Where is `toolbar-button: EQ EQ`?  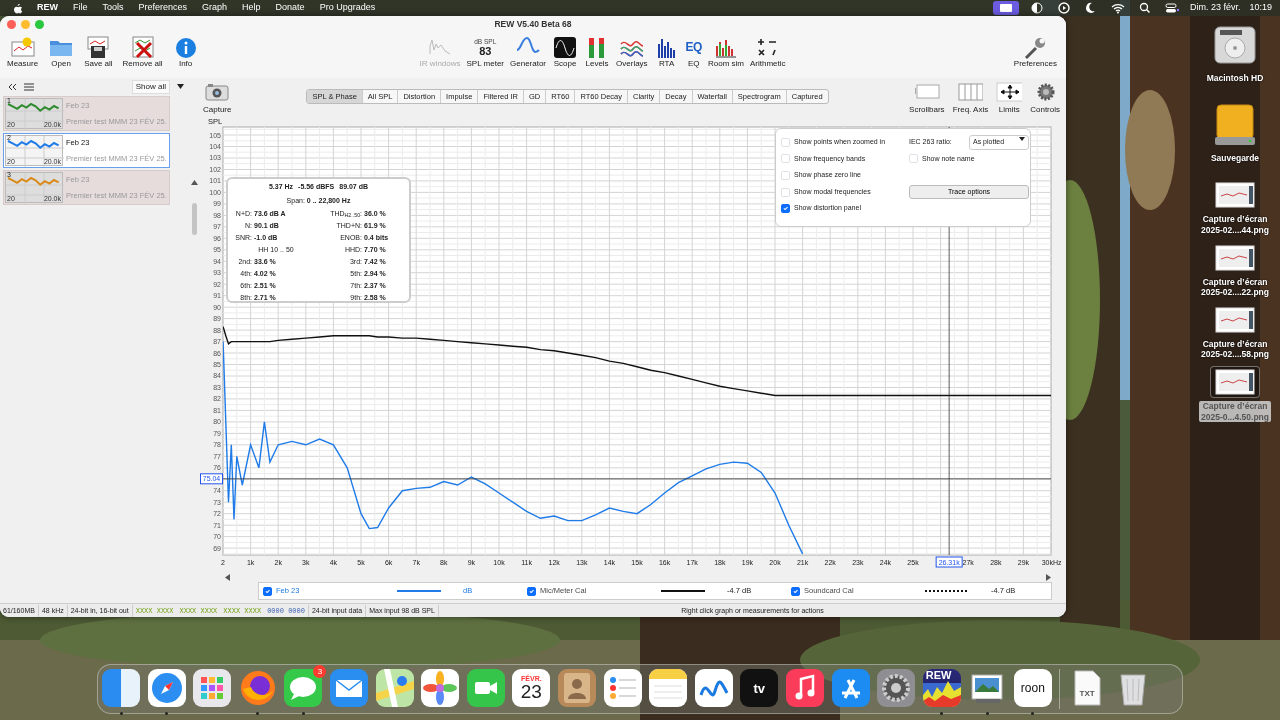 toolbar-button: EQ EQ is located at coordinates (693, 52).